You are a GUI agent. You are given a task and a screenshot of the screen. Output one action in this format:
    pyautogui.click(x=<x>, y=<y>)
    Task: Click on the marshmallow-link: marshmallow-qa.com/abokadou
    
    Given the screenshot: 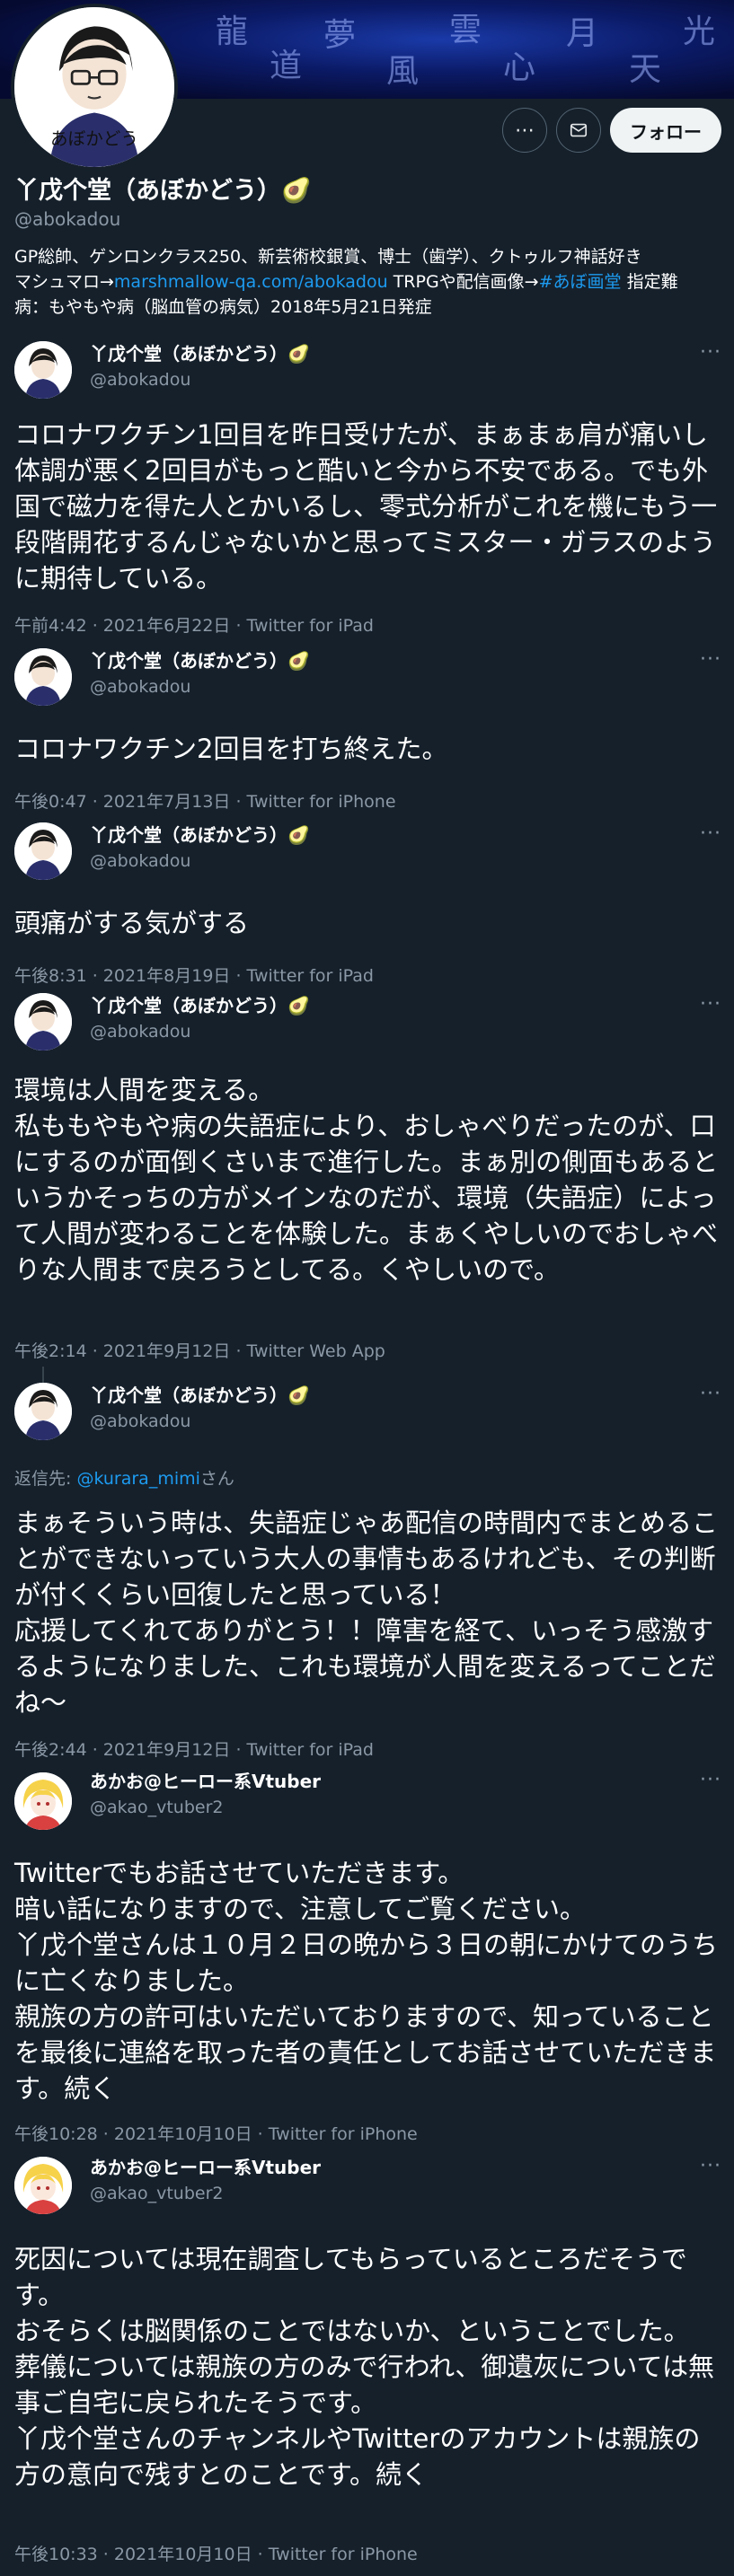 What is the action you would take?
    pyautogui.click(x=251, y=282)
    